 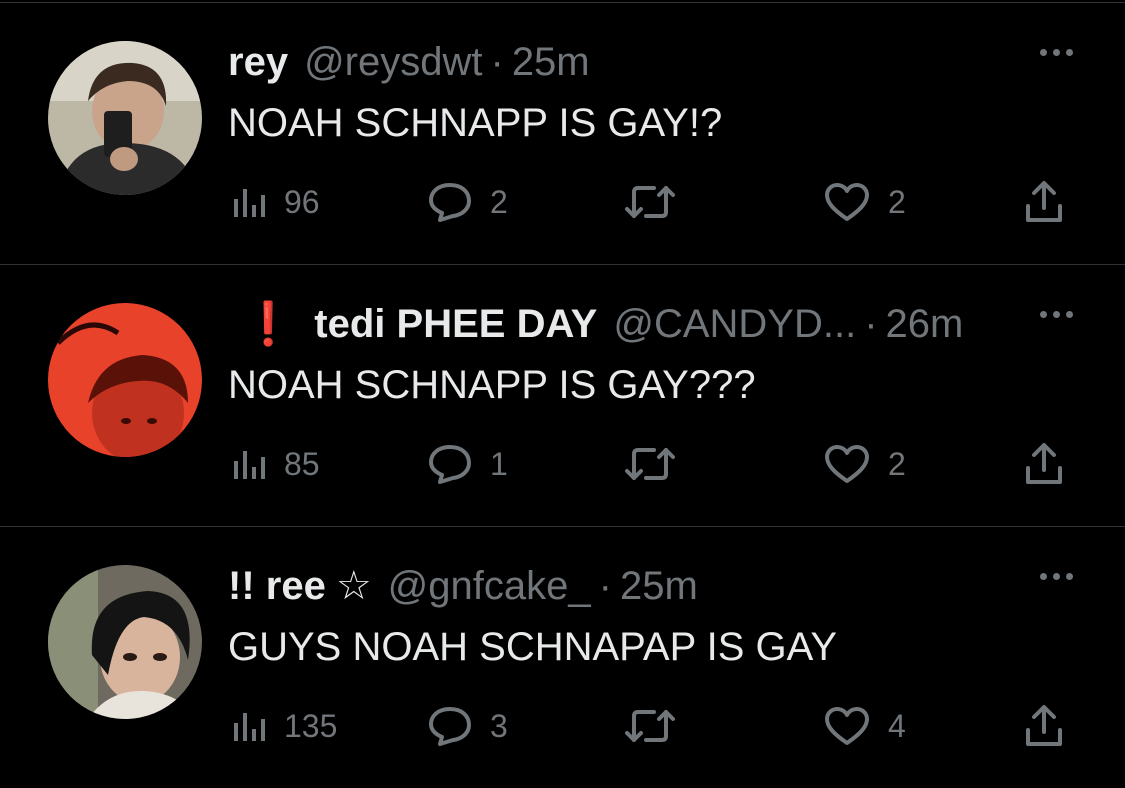 What do you see at coordinates (489, 586) in the screenshot?
I see `user-handle: @gnfcake_` at bounding box center [489, 586].